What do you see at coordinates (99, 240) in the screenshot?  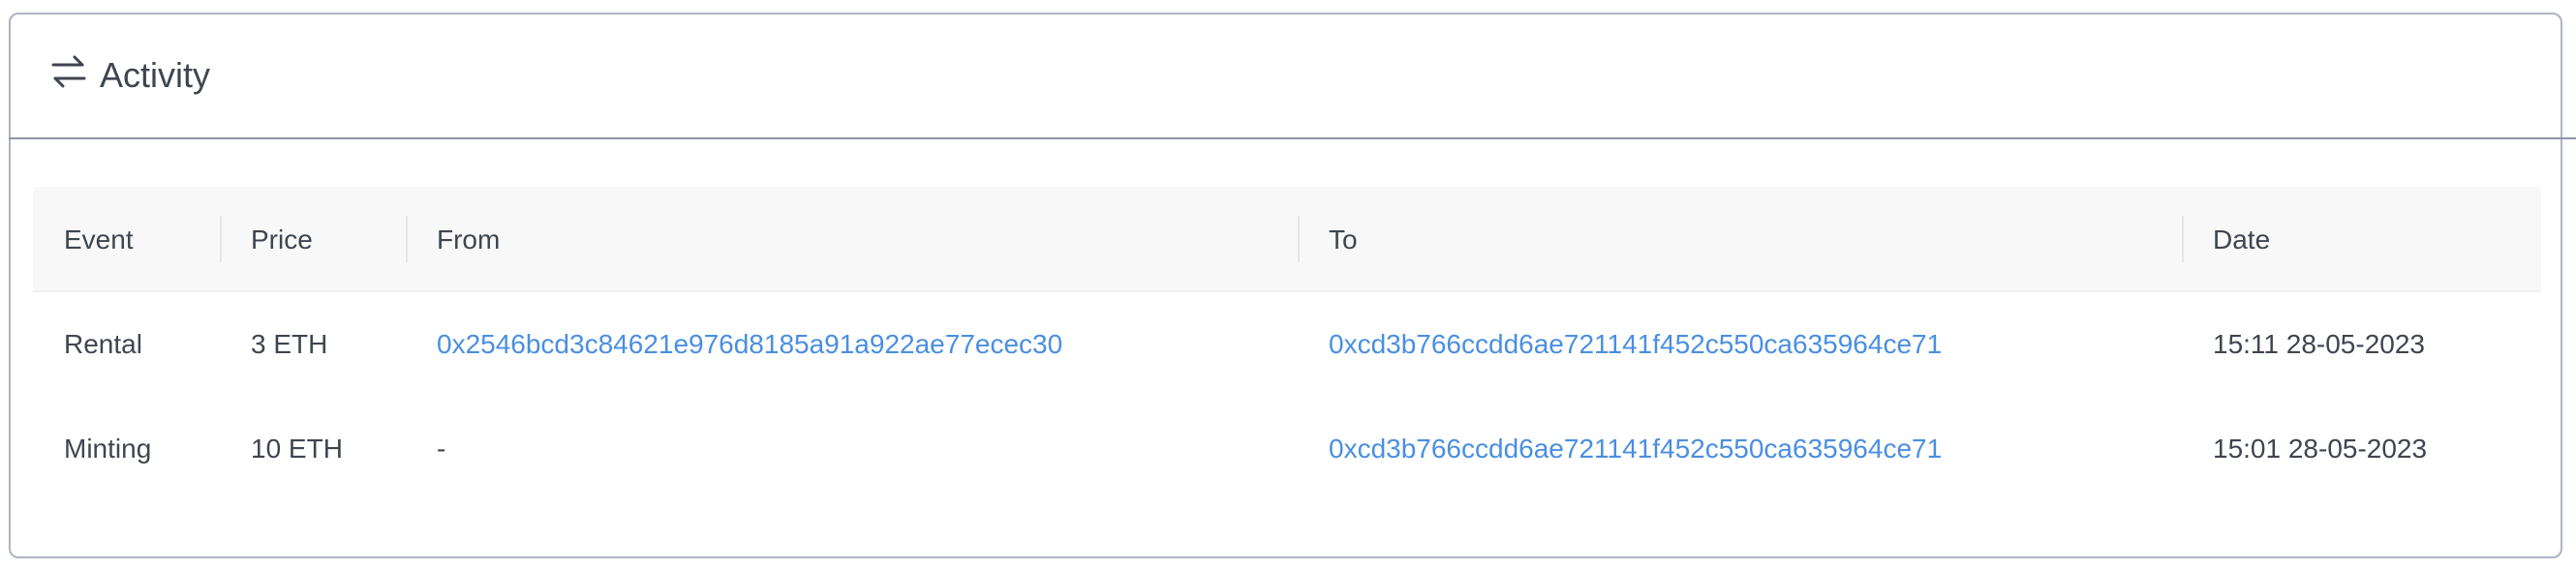 I see `column-header-event: Event` at bounding box center [99, 240].